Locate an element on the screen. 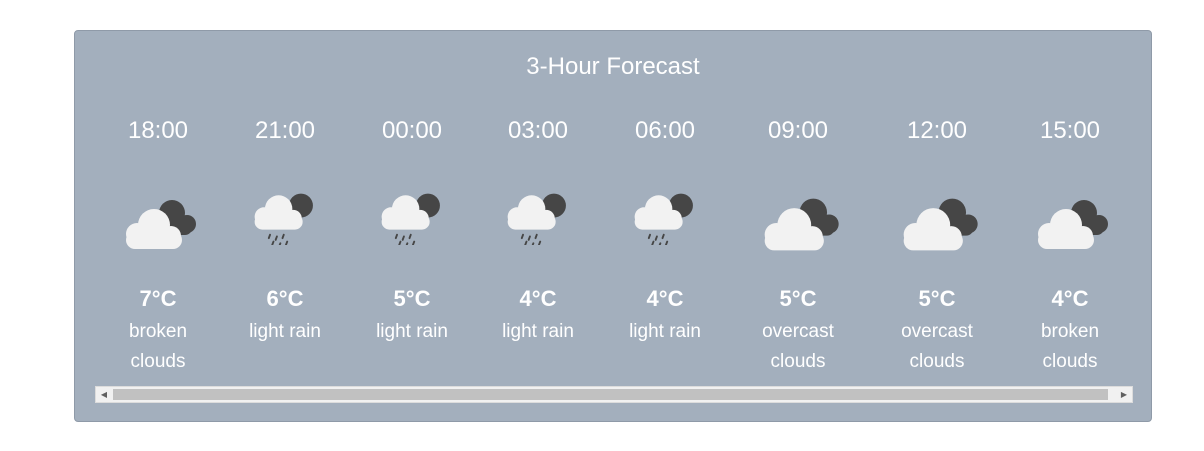 The width and height of the screenshot is (1204, 451). forecast-item: 12:00 5°C overcast clouds is located at coordinates (937, 208).